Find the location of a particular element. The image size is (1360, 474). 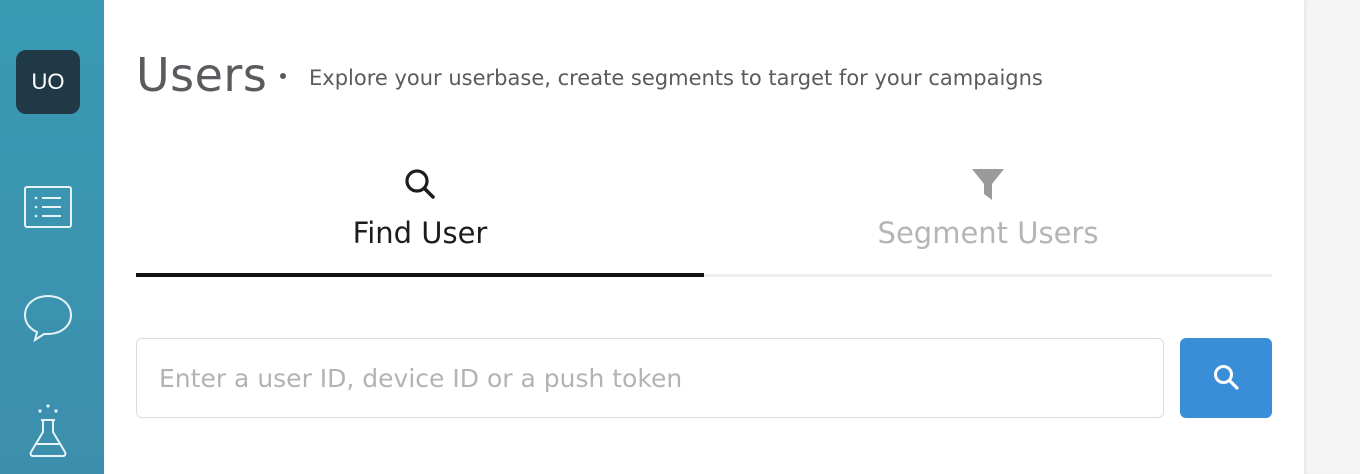

list-icon is located at coordinates (48, 209).